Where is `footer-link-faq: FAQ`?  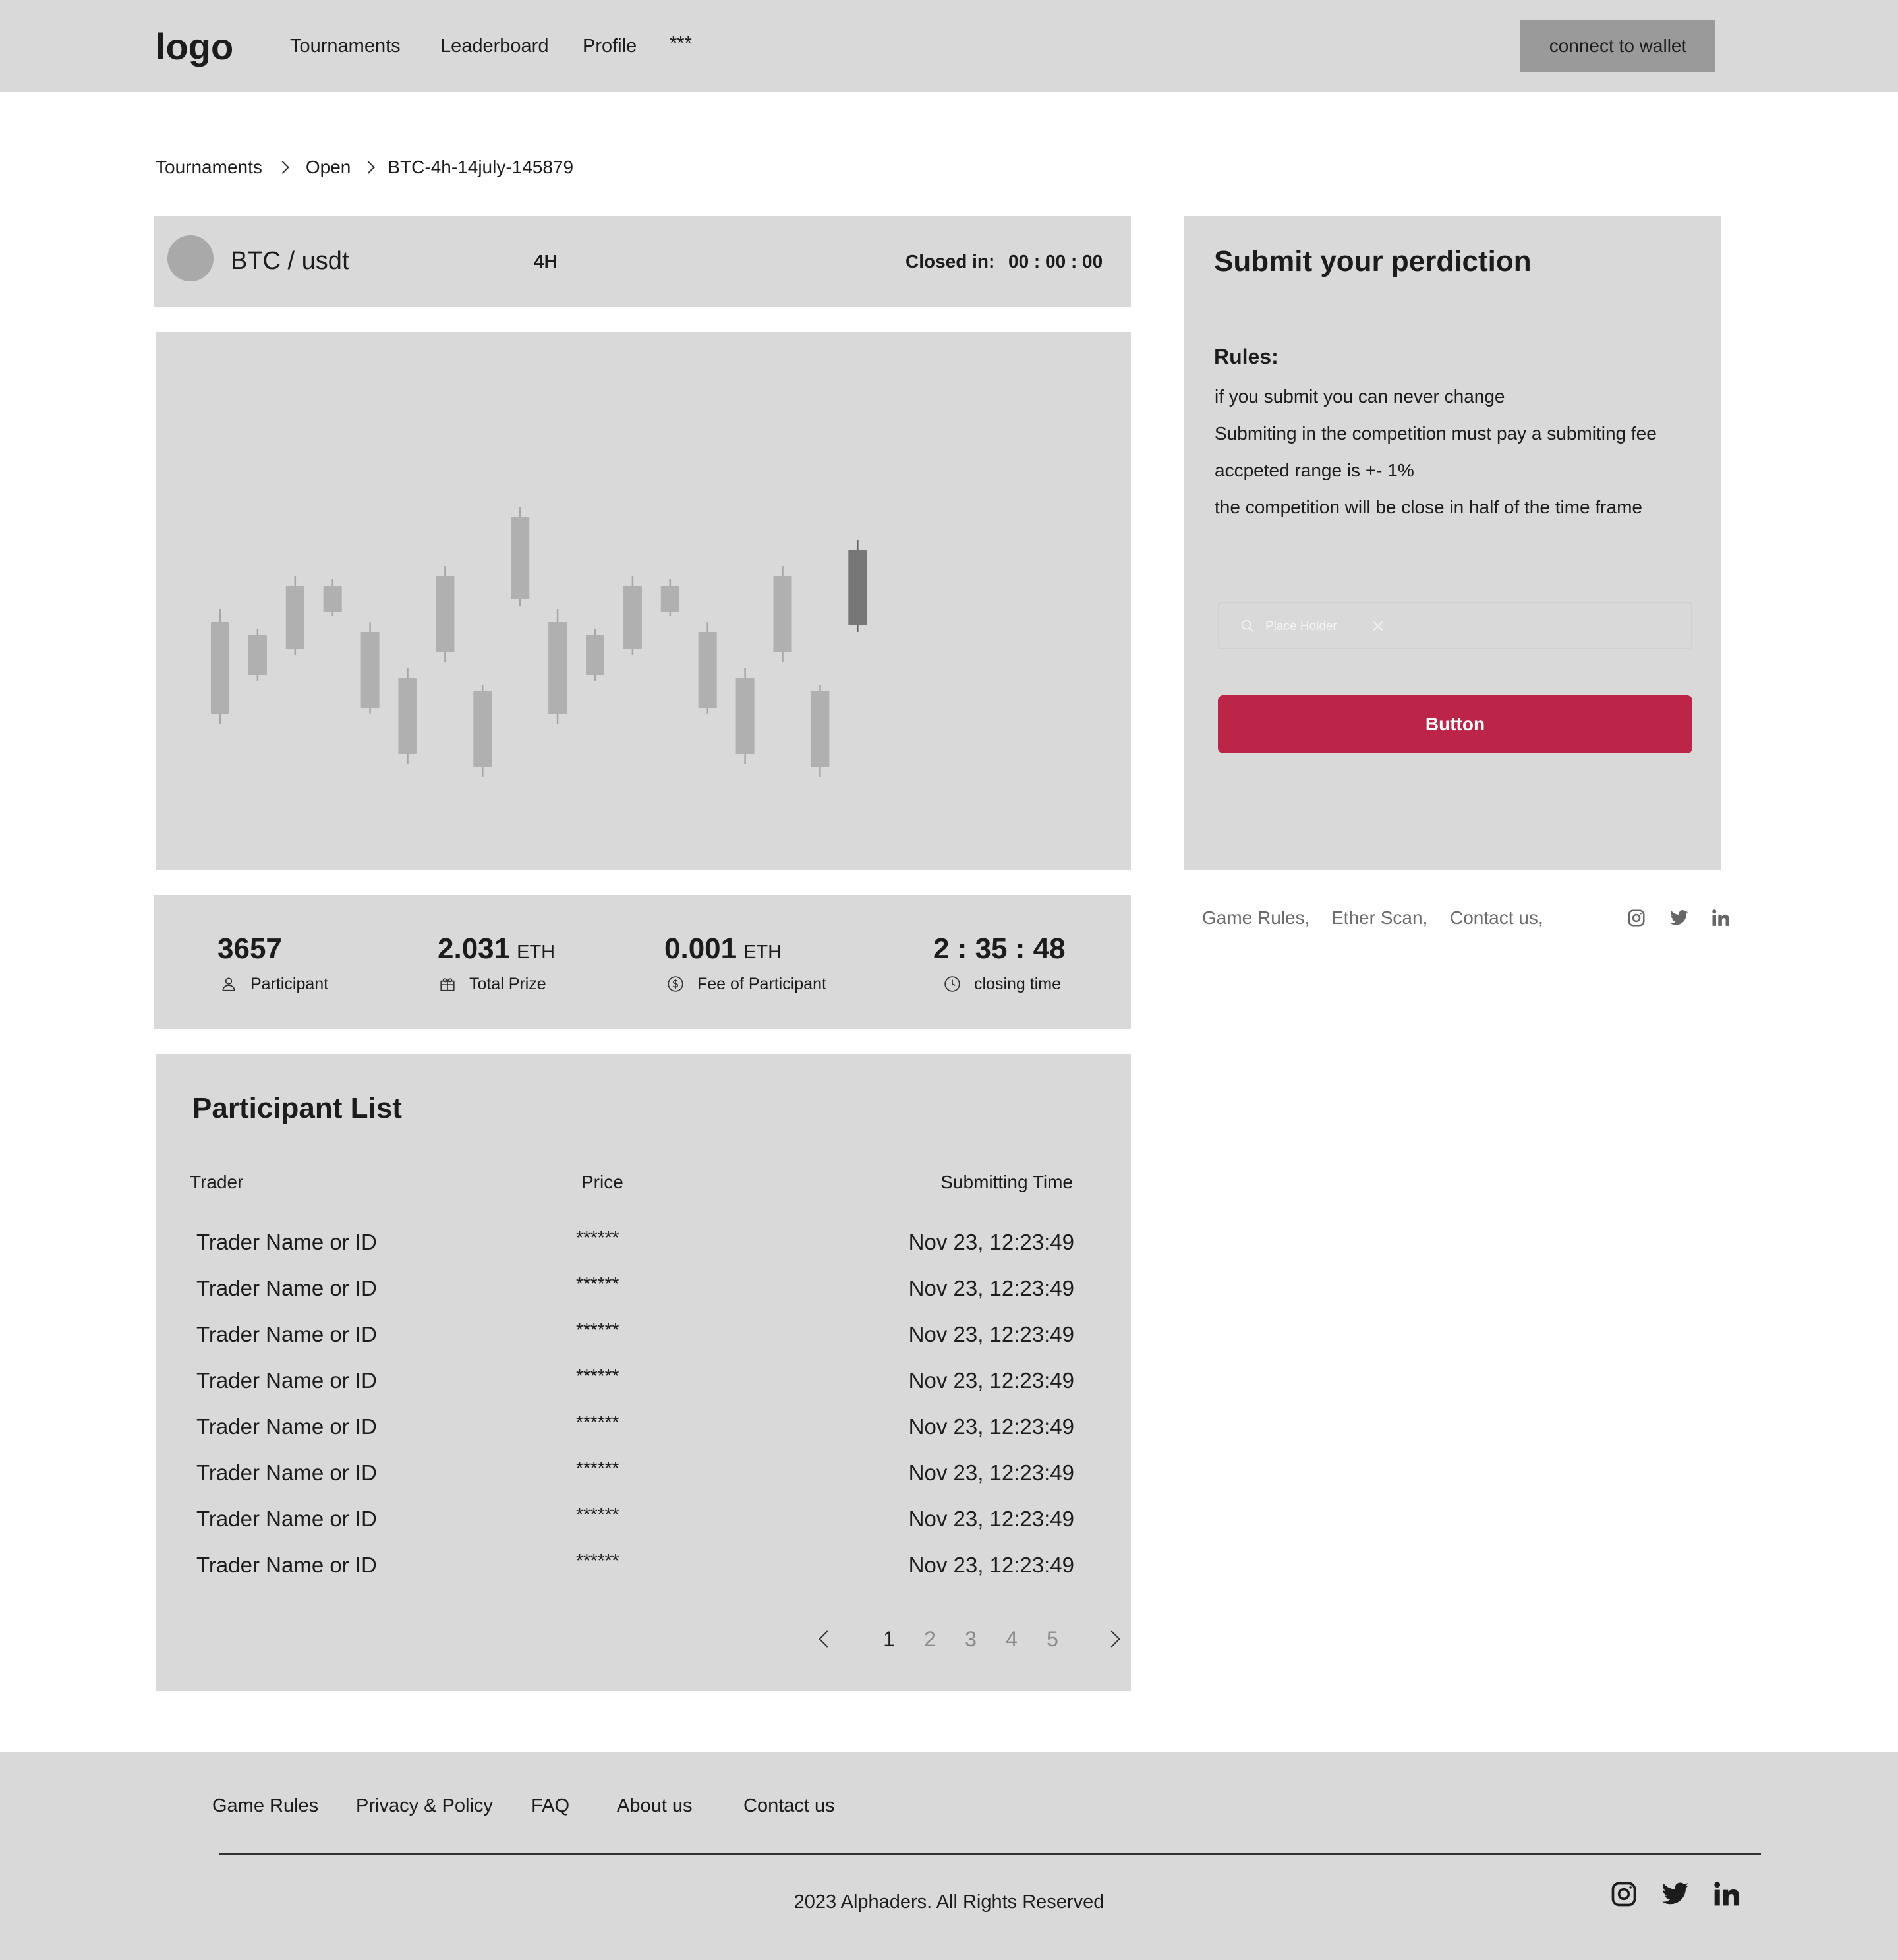 footer-link-faq: FAQ is located at coordinates (550, 1806).